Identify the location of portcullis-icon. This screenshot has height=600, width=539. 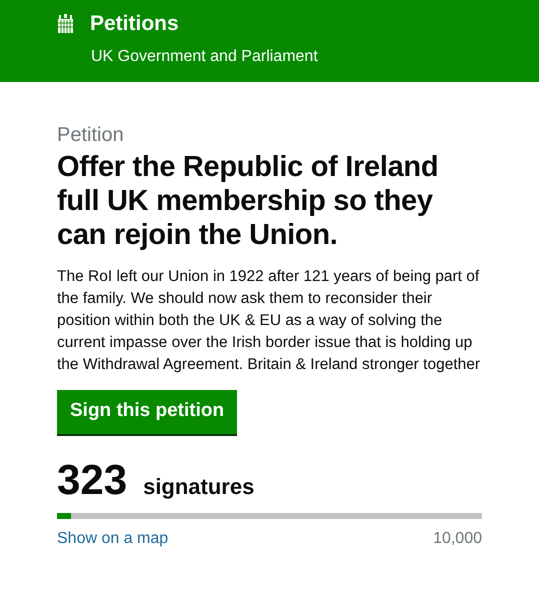
(65, 24).